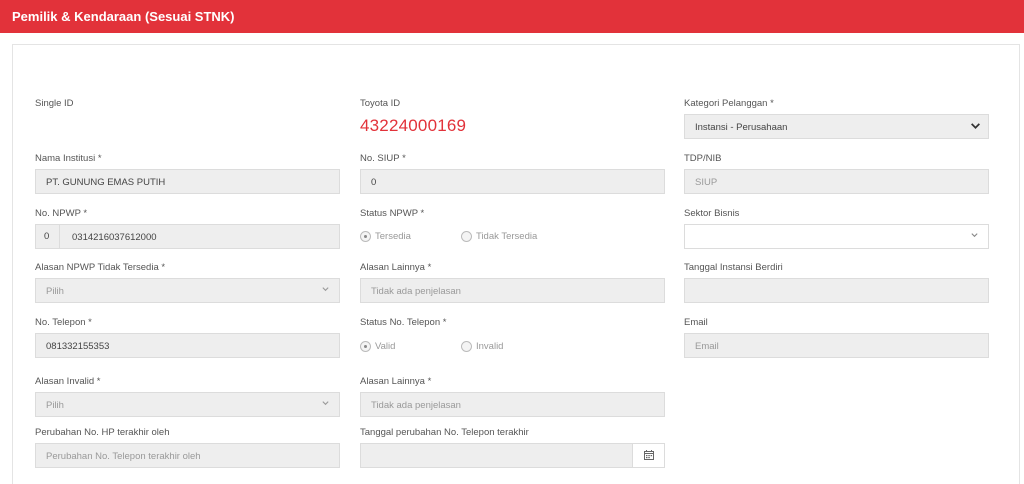 Image resolution: width=1024 pixels, height=484 pixels. I want to click on alasan-lainnya-2-placeholder: Tidak ada penjelasan, so click(416, 405).